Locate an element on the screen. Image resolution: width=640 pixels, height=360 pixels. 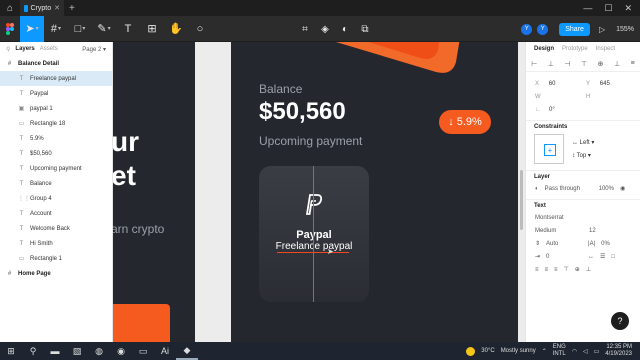
text-align-middle-icon: ⊕ is located at coordinates (577, 269).